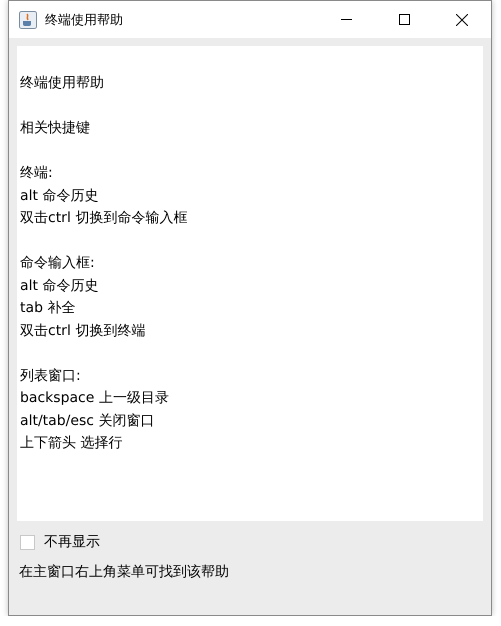 The image size is (501, 626). What do you see at coordinates (48, 308) in the screenshot?
I see `help-line: tab 补全` at bounding box center [48, 308].